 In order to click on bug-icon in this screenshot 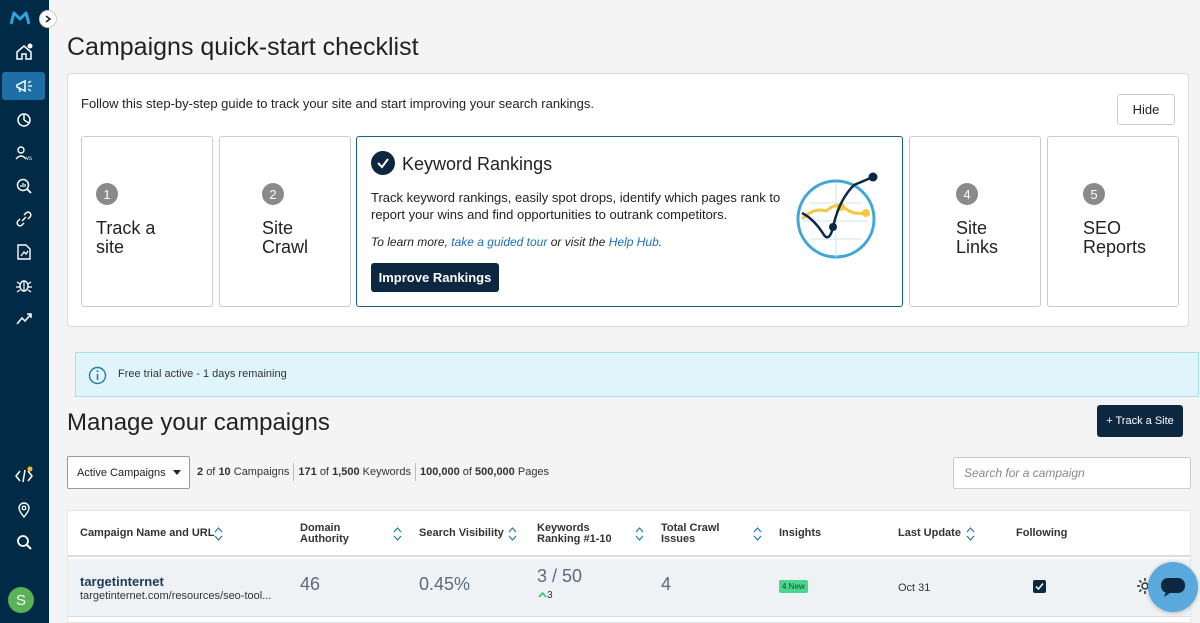, I will do `click(23, 286)`.